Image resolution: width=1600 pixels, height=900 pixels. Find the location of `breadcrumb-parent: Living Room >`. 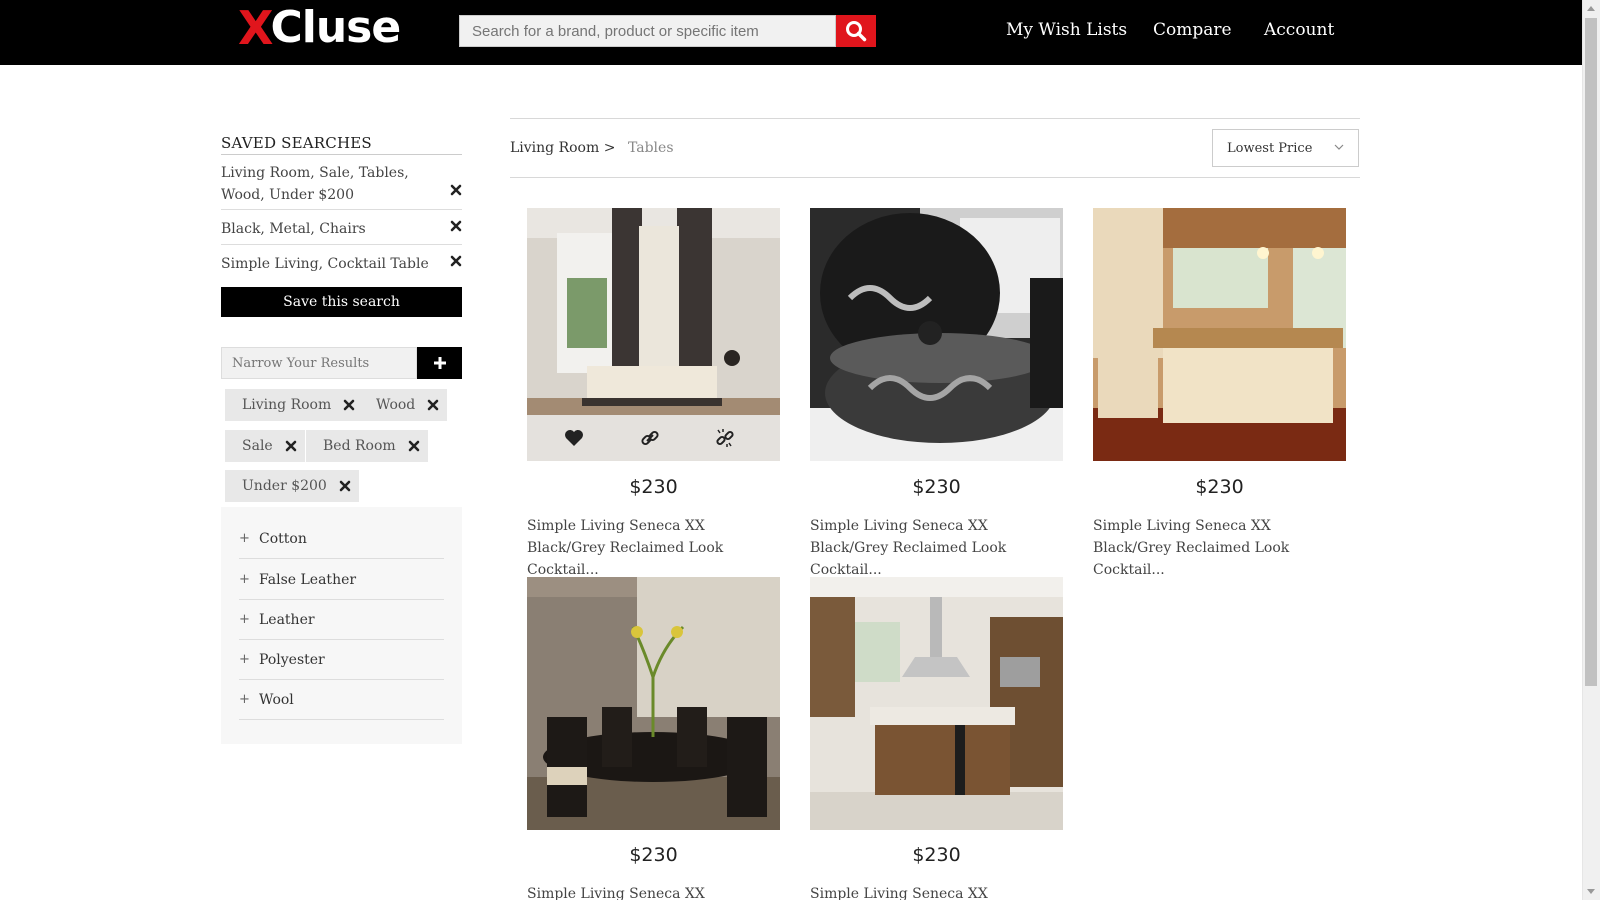

breadcrumb-parent: Living Room > is located at coordinates (562, 148).